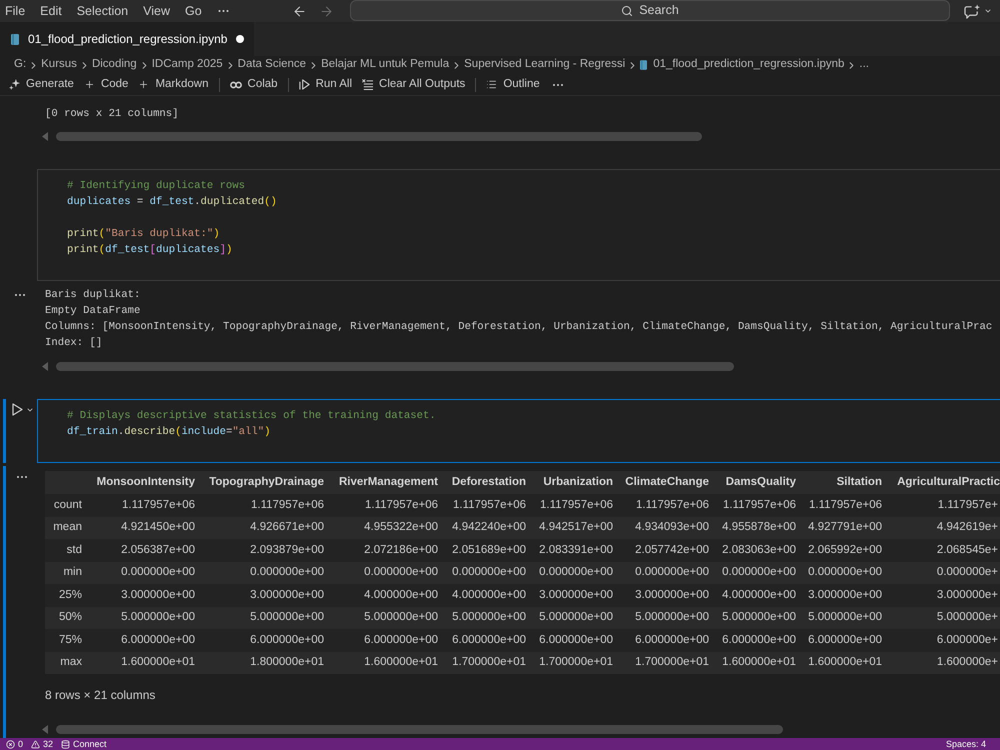 Image resolution: width=1000 pixels, height=750 pixels. Describe the element at coordinates (272, 65) in the screenshot. I see `breadcrumb-item: Data Science` at that location.